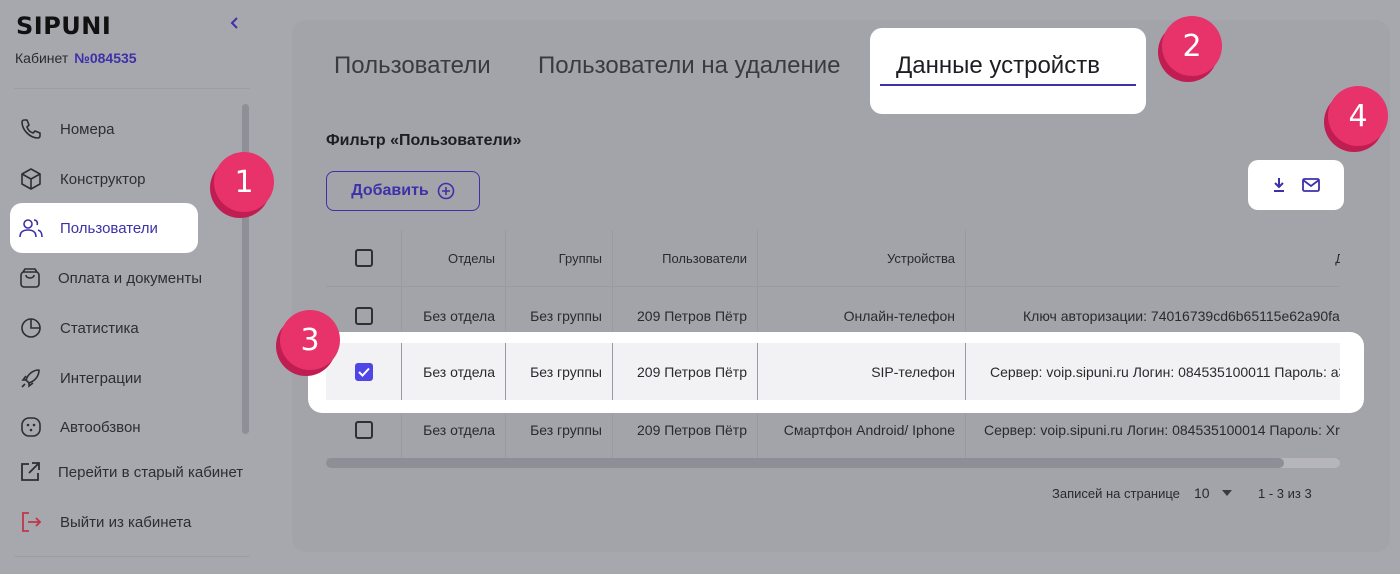 The width and height of the screenshot is (1400, 574). What do you see at coordinates (87, 129) in the screenshot?
I see `sidebar-item-label: Номера` at bounding box center [87, 129].